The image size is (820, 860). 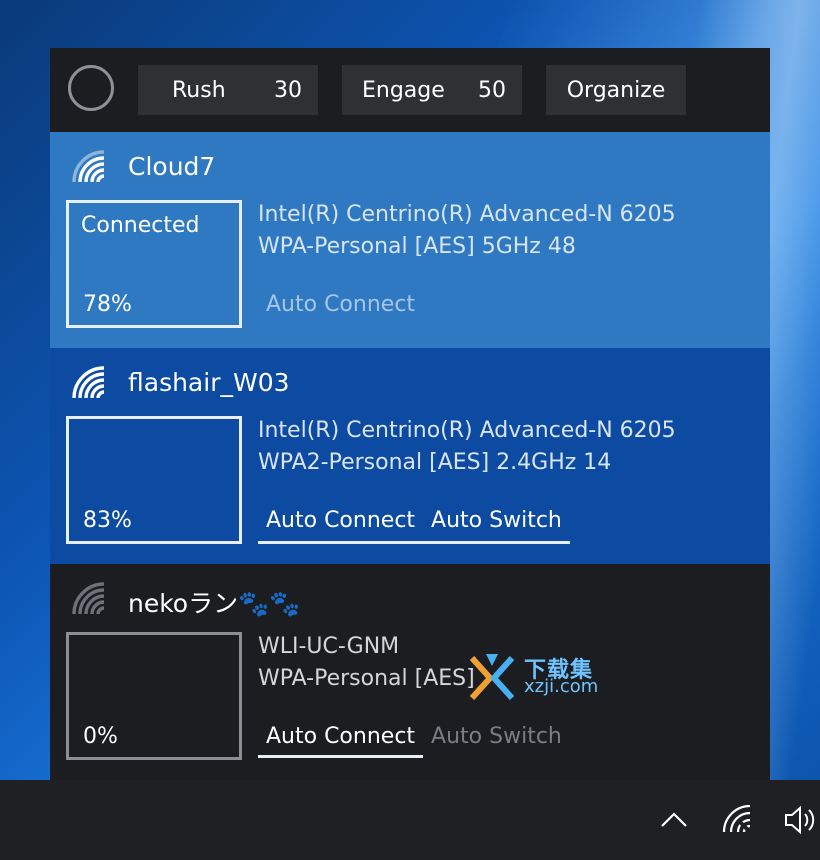 What do you see at coordinates (107, 304) in the screenshot?
I see `signal-percent: 78%` at bounding box center [107, 304].